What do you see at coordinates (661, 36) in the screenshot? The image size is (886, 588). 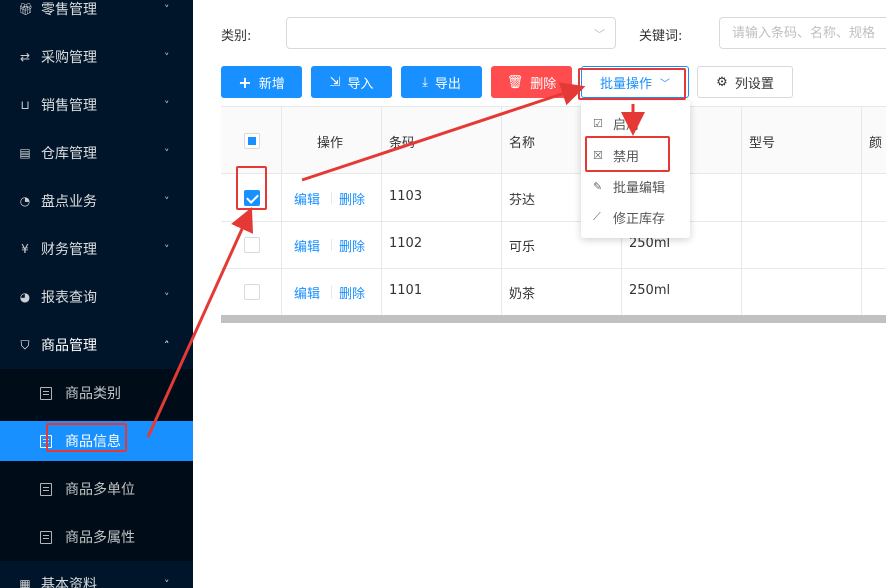 I see `keyword-label: 关键词:` at bounding box center [661, 36].